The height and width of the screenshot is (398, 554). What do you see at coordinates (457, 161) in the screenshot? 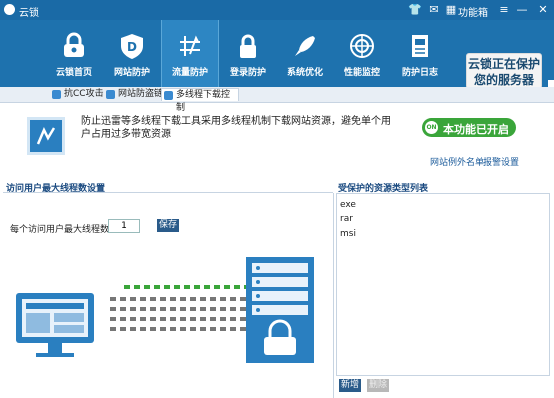
I see `exceptions-link: 网站例外名单` at bounding box center [457, 161].